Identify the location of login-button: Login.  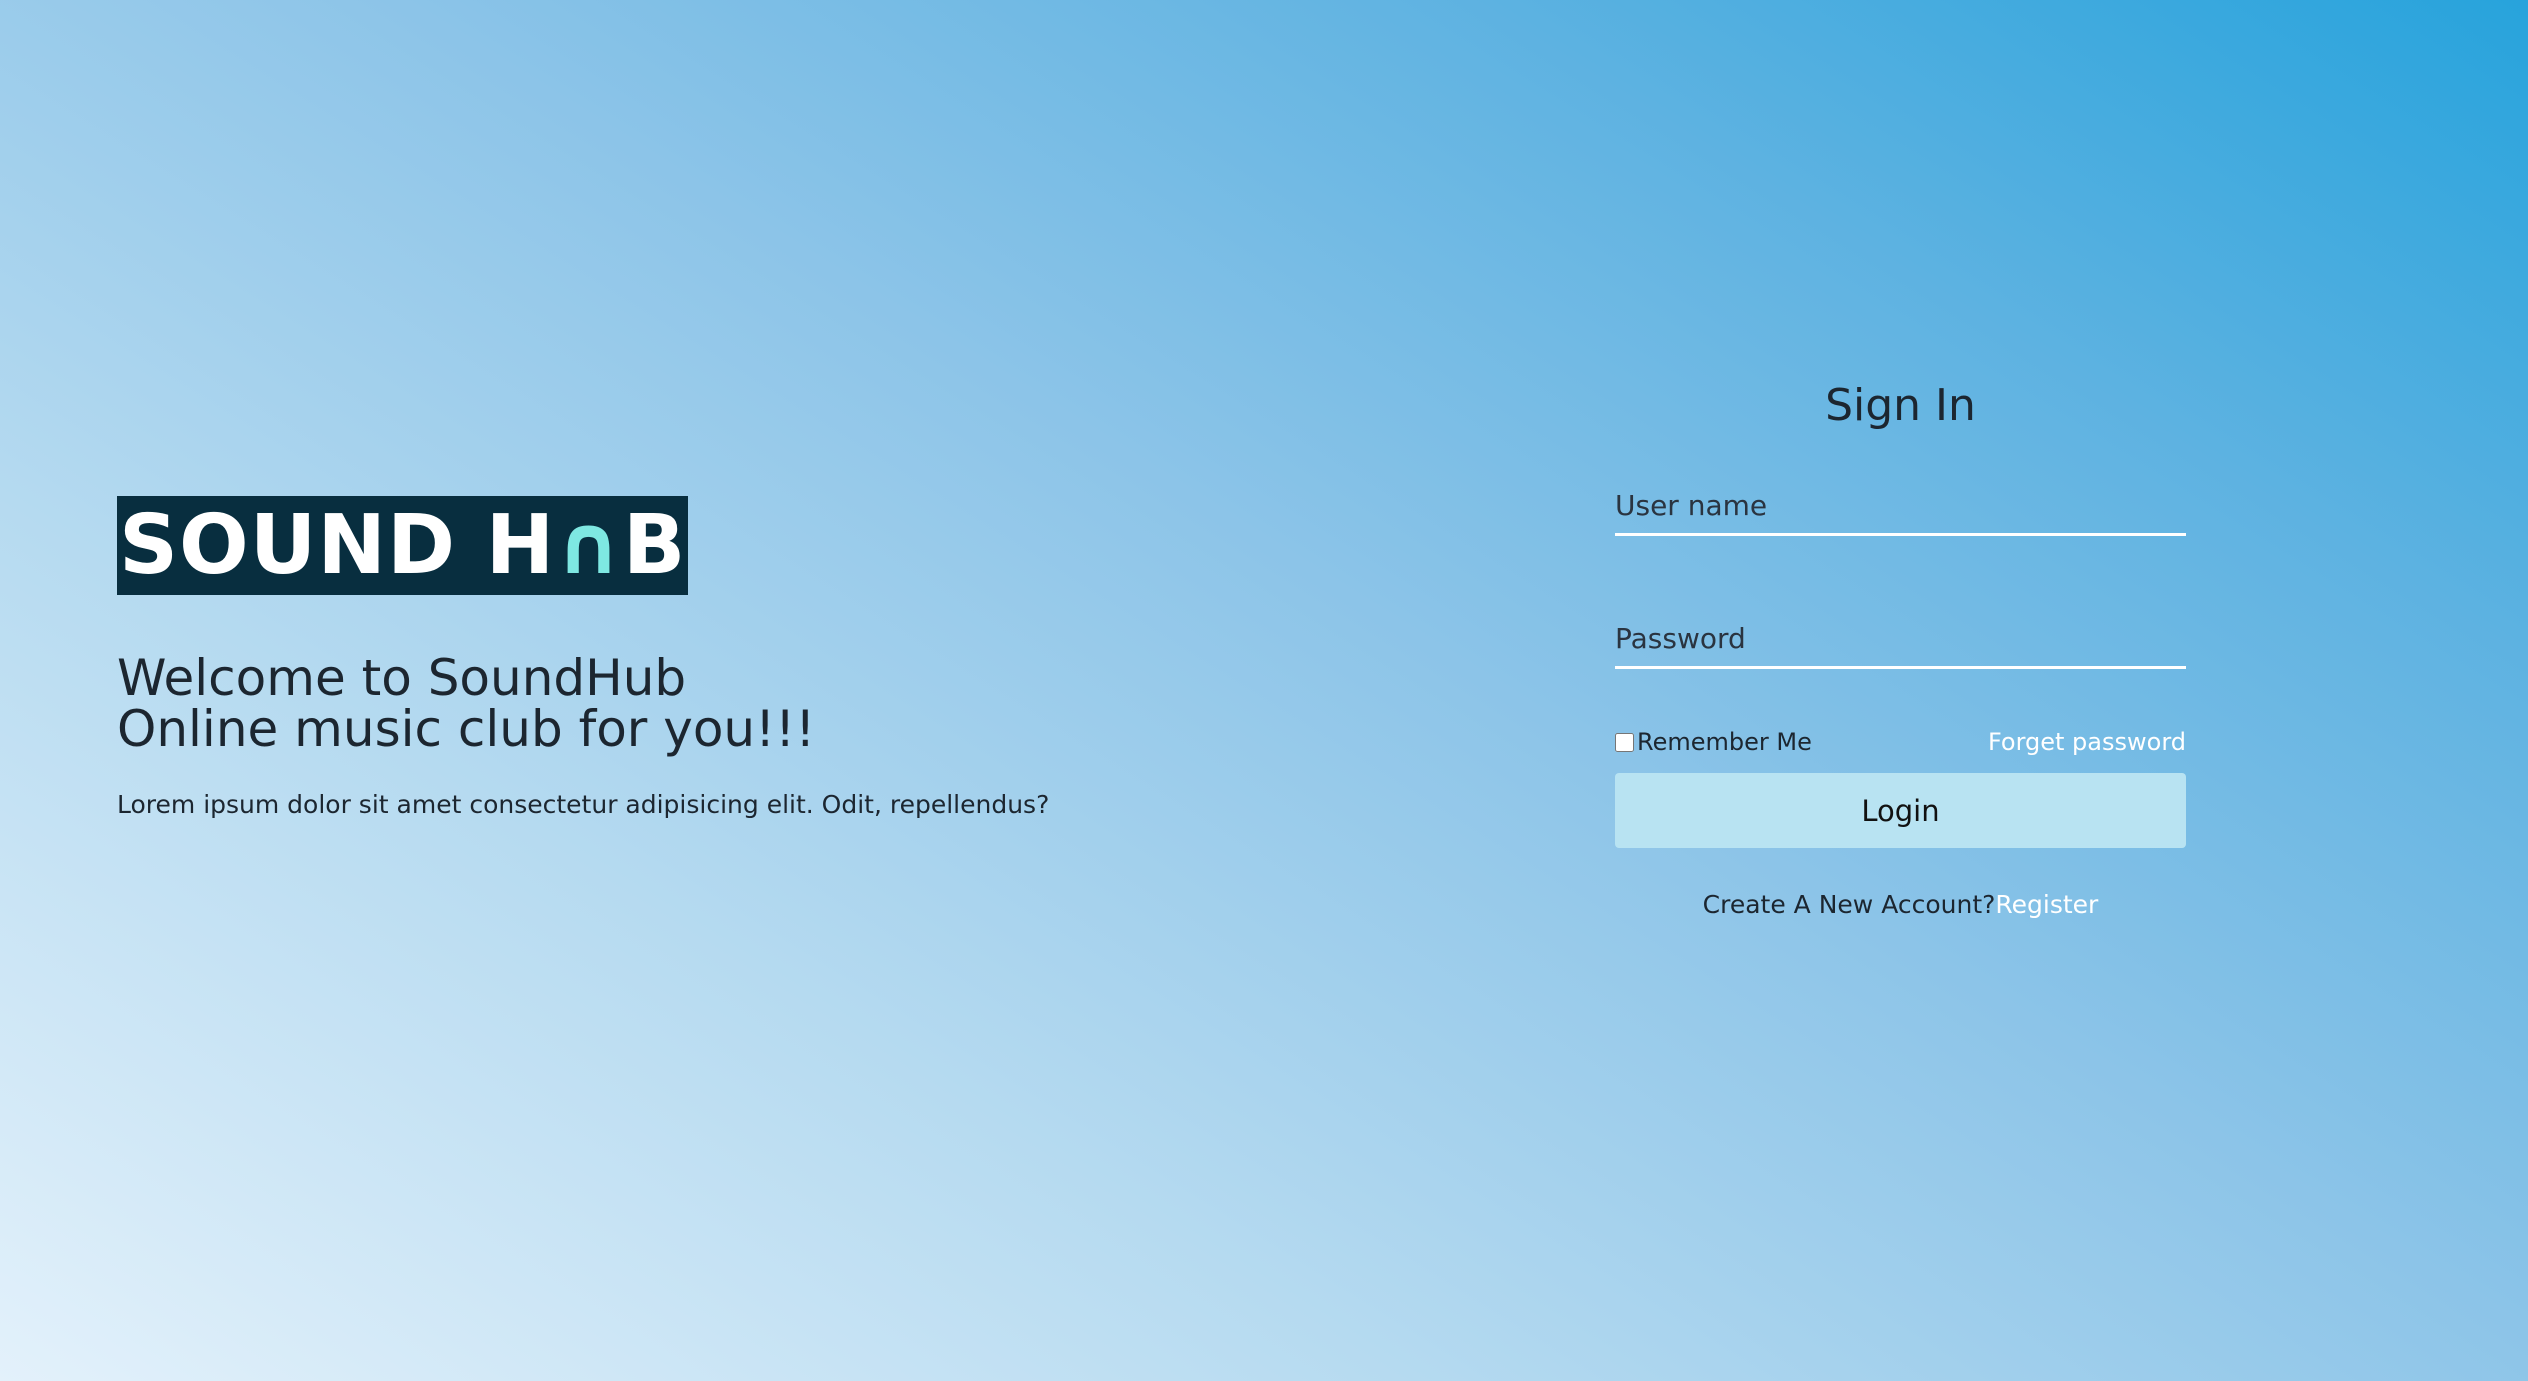
(1900, 810).